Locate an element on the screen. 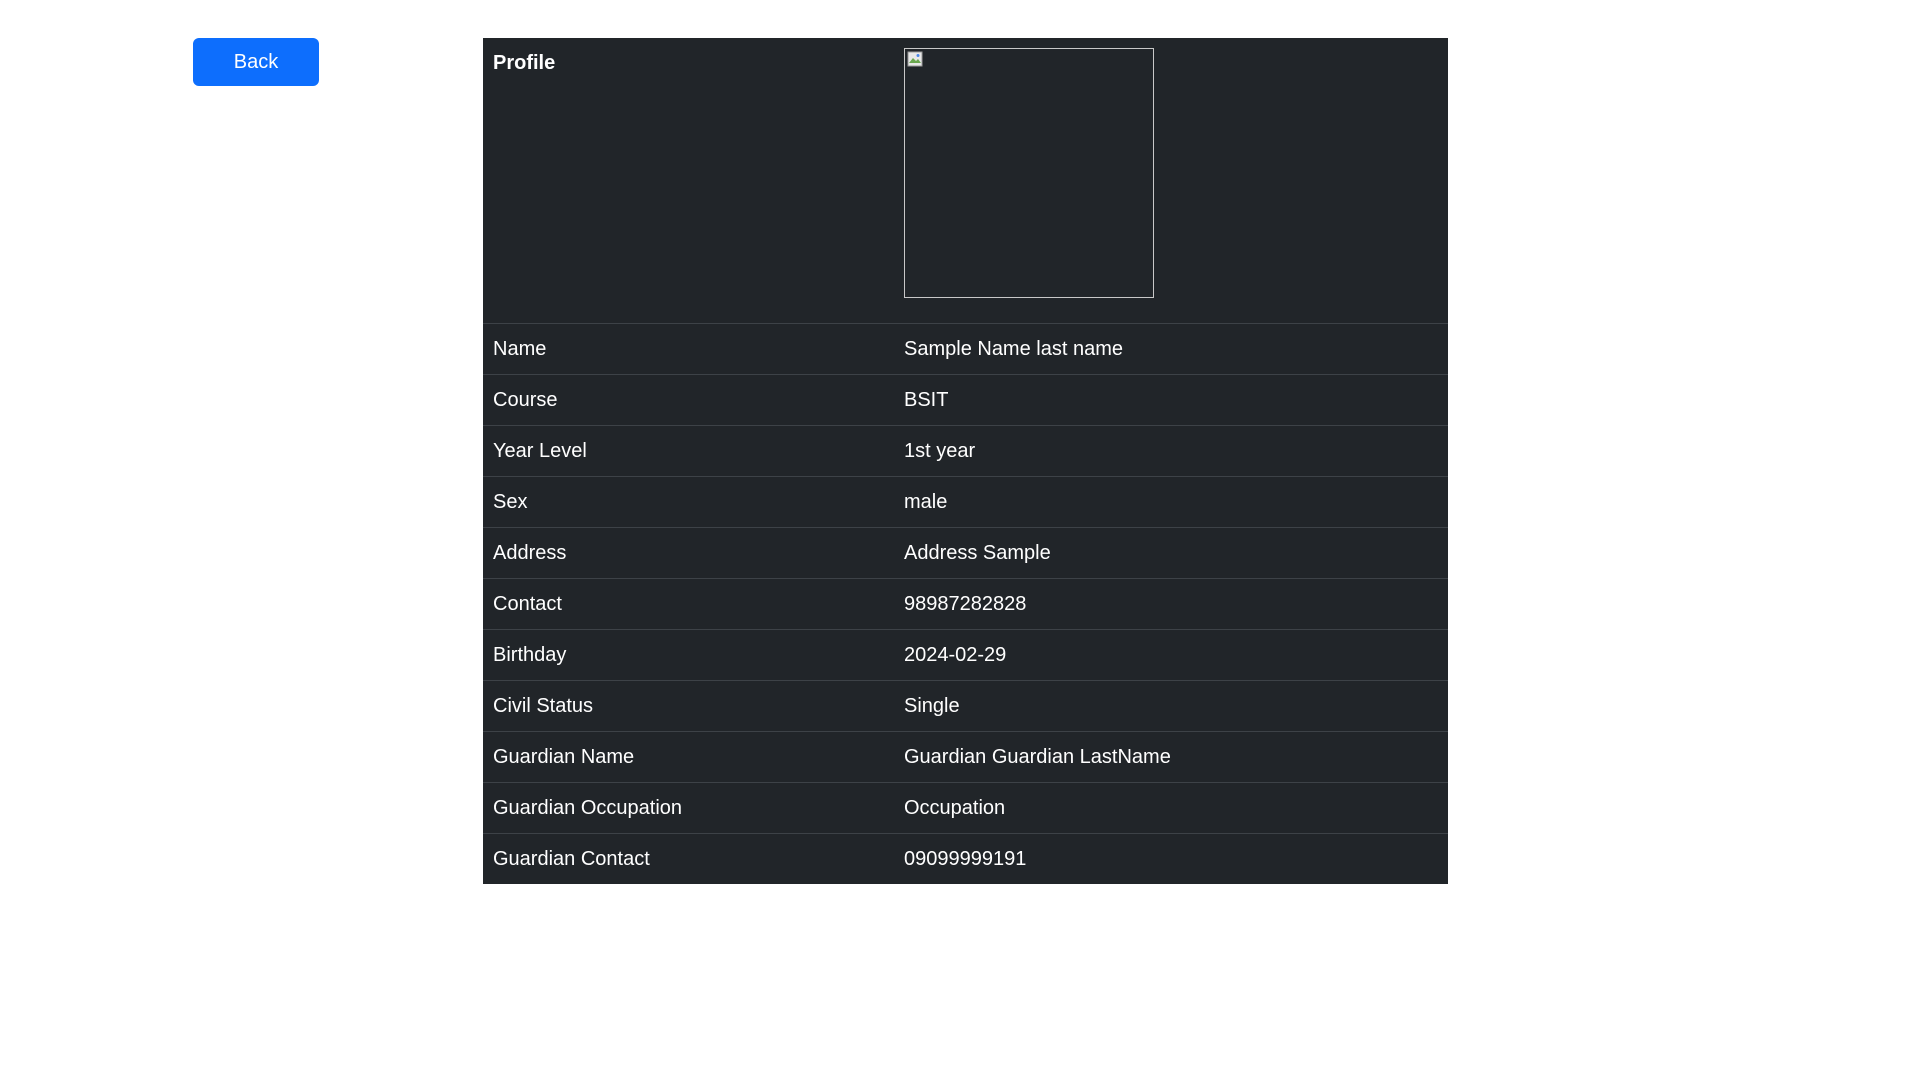  field-label: Guardian Contact is located at coordinates (571, 858).